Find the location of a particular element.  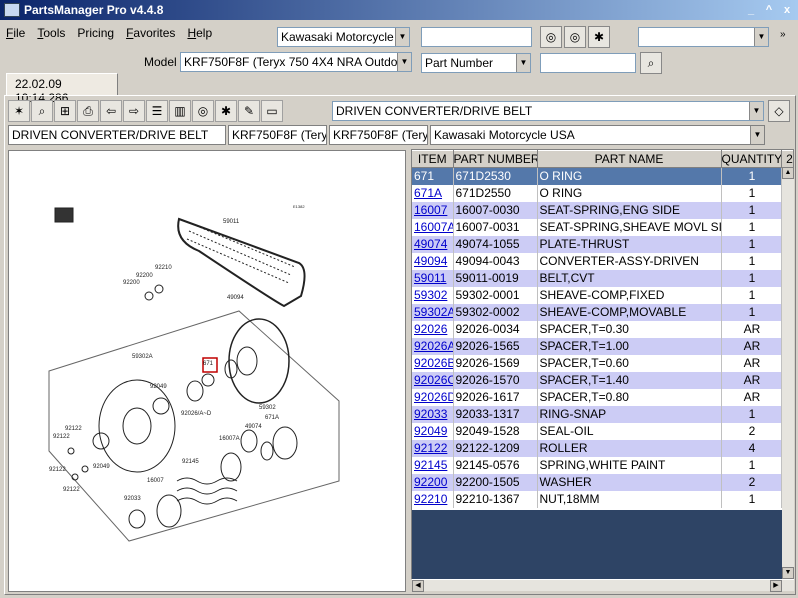

part-number-cell: 59011-0019 is located at coordinates (495, 278).